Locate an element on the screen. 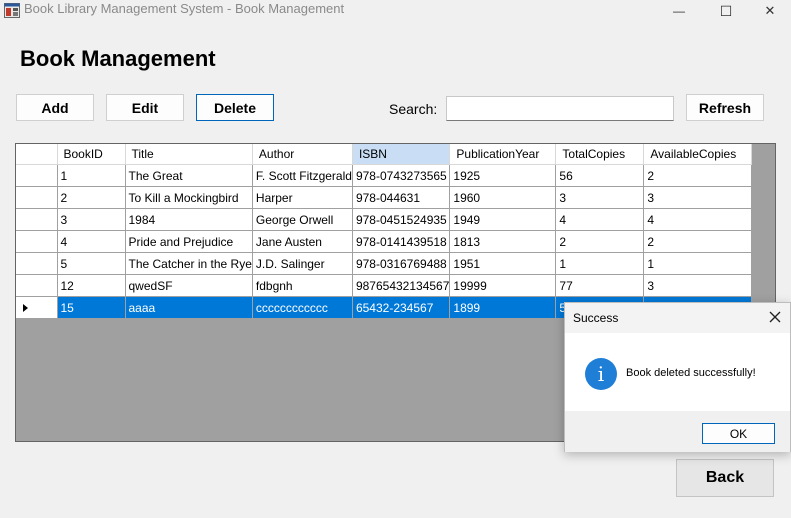 This screenshot has height=518, width=791. minimize-icon: — is located at coordinates (679, 11).